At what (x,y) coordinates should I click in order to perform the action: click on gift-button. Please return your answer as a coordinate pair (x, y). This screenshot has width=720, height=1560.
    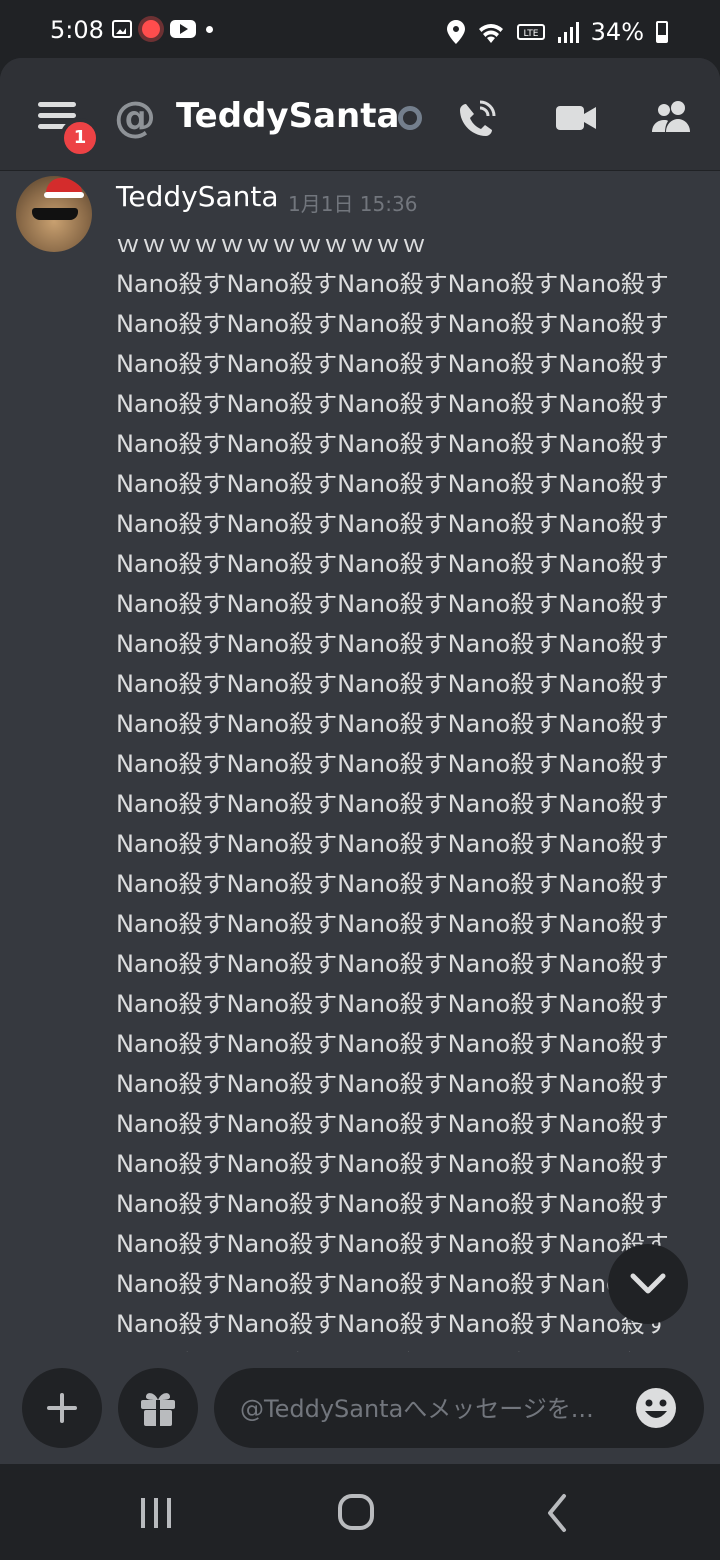
    Looking at the image, I should click on (158, 1408).